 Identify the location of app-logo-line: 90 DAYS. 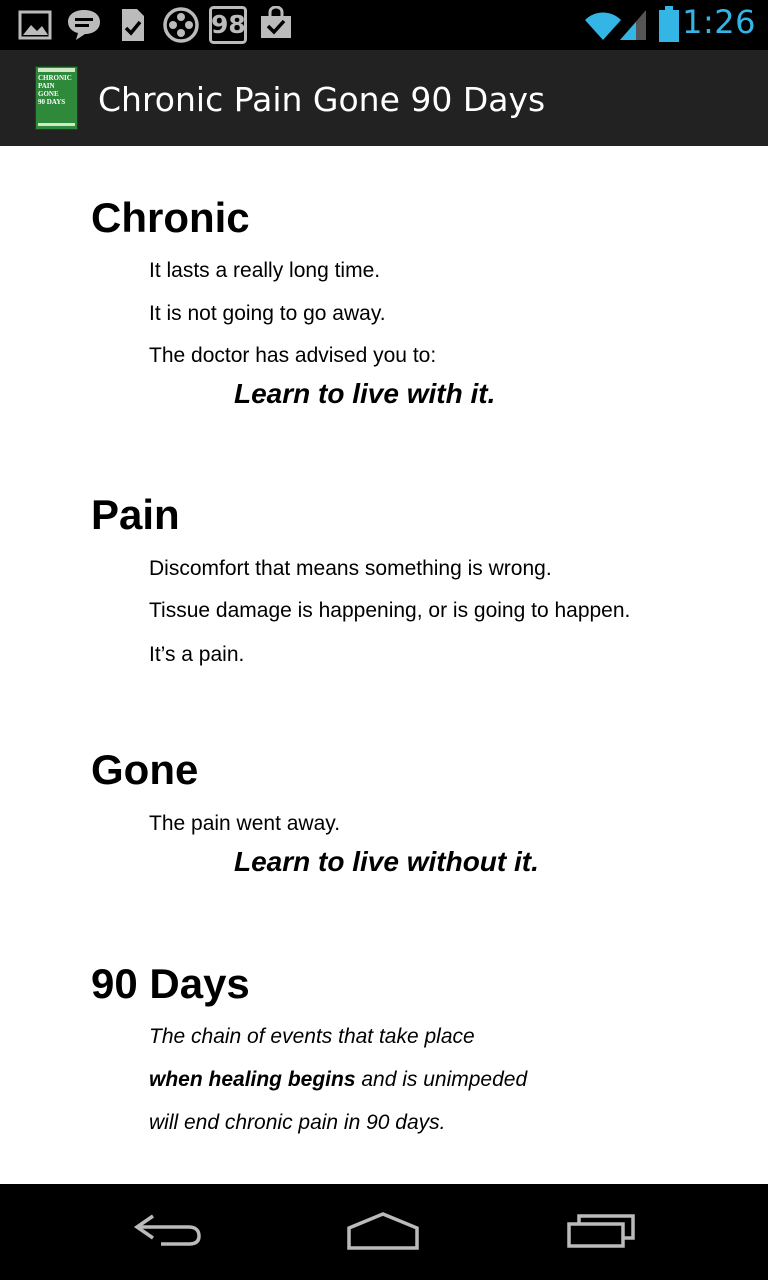
(52, 102).